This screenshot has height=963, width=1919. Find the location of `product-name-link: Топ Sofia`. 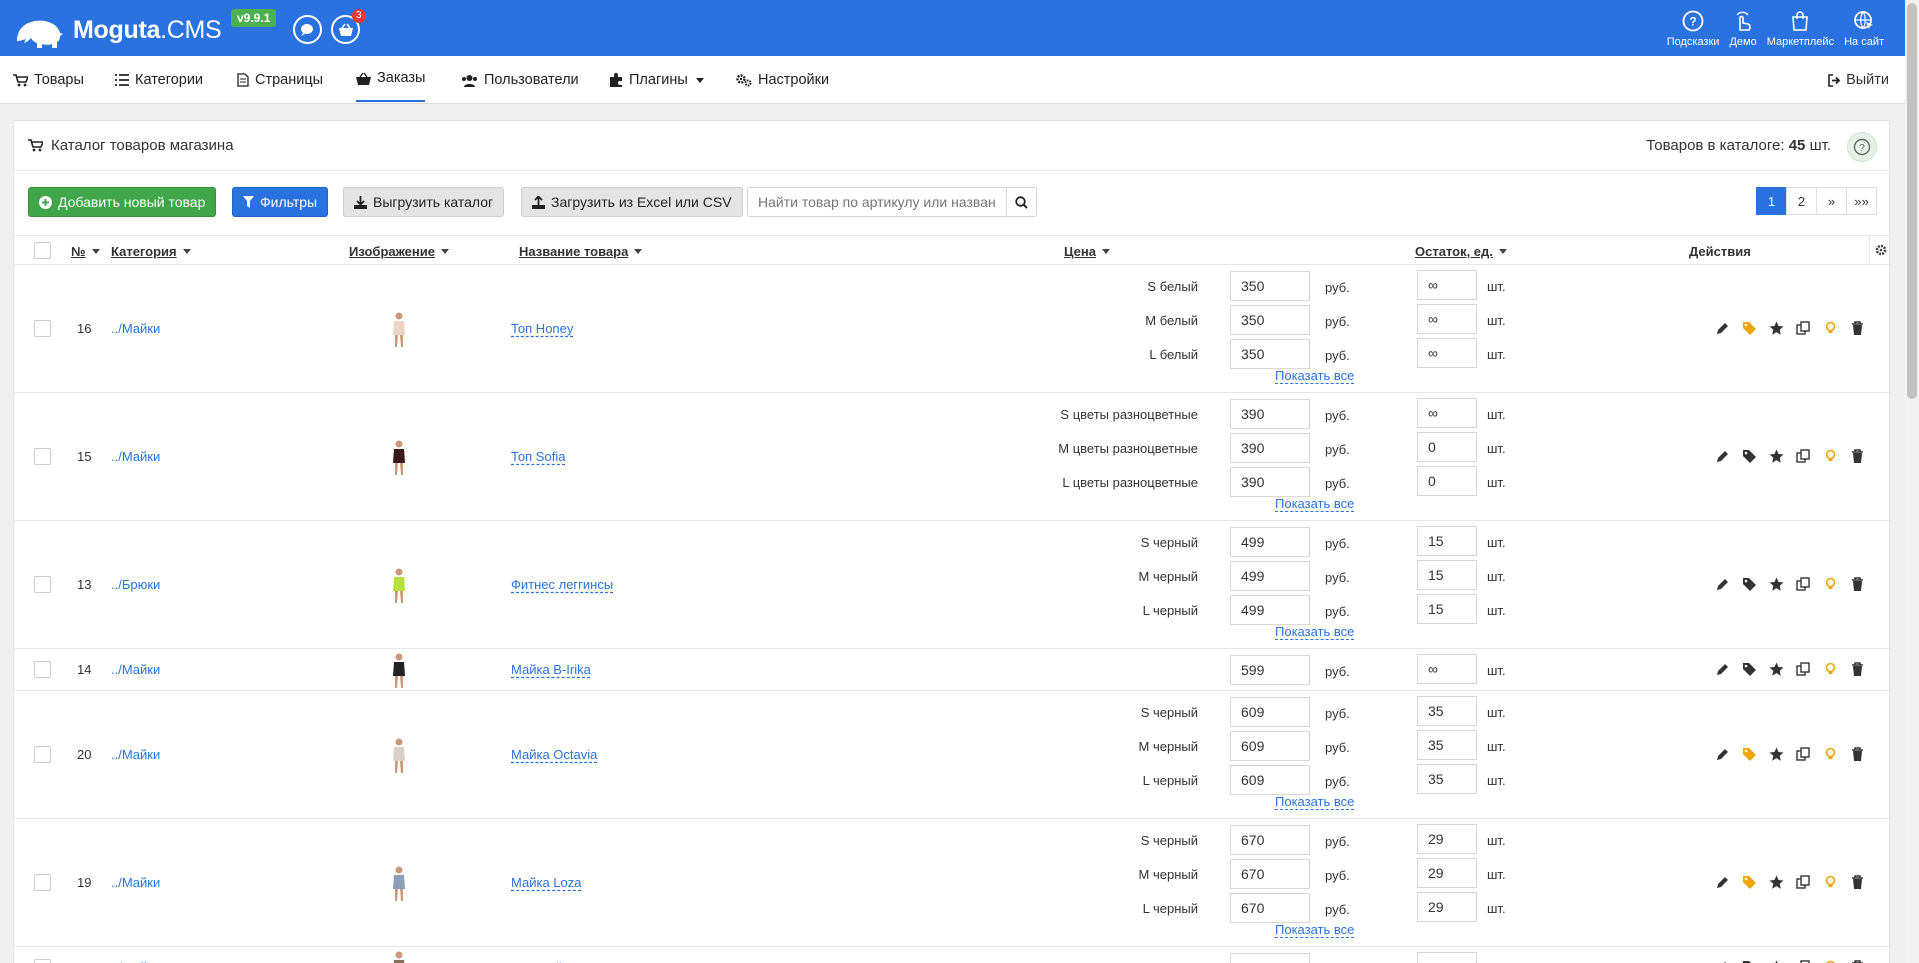

product-name-link: Топ Sofia is located at coordinates (538, 456).